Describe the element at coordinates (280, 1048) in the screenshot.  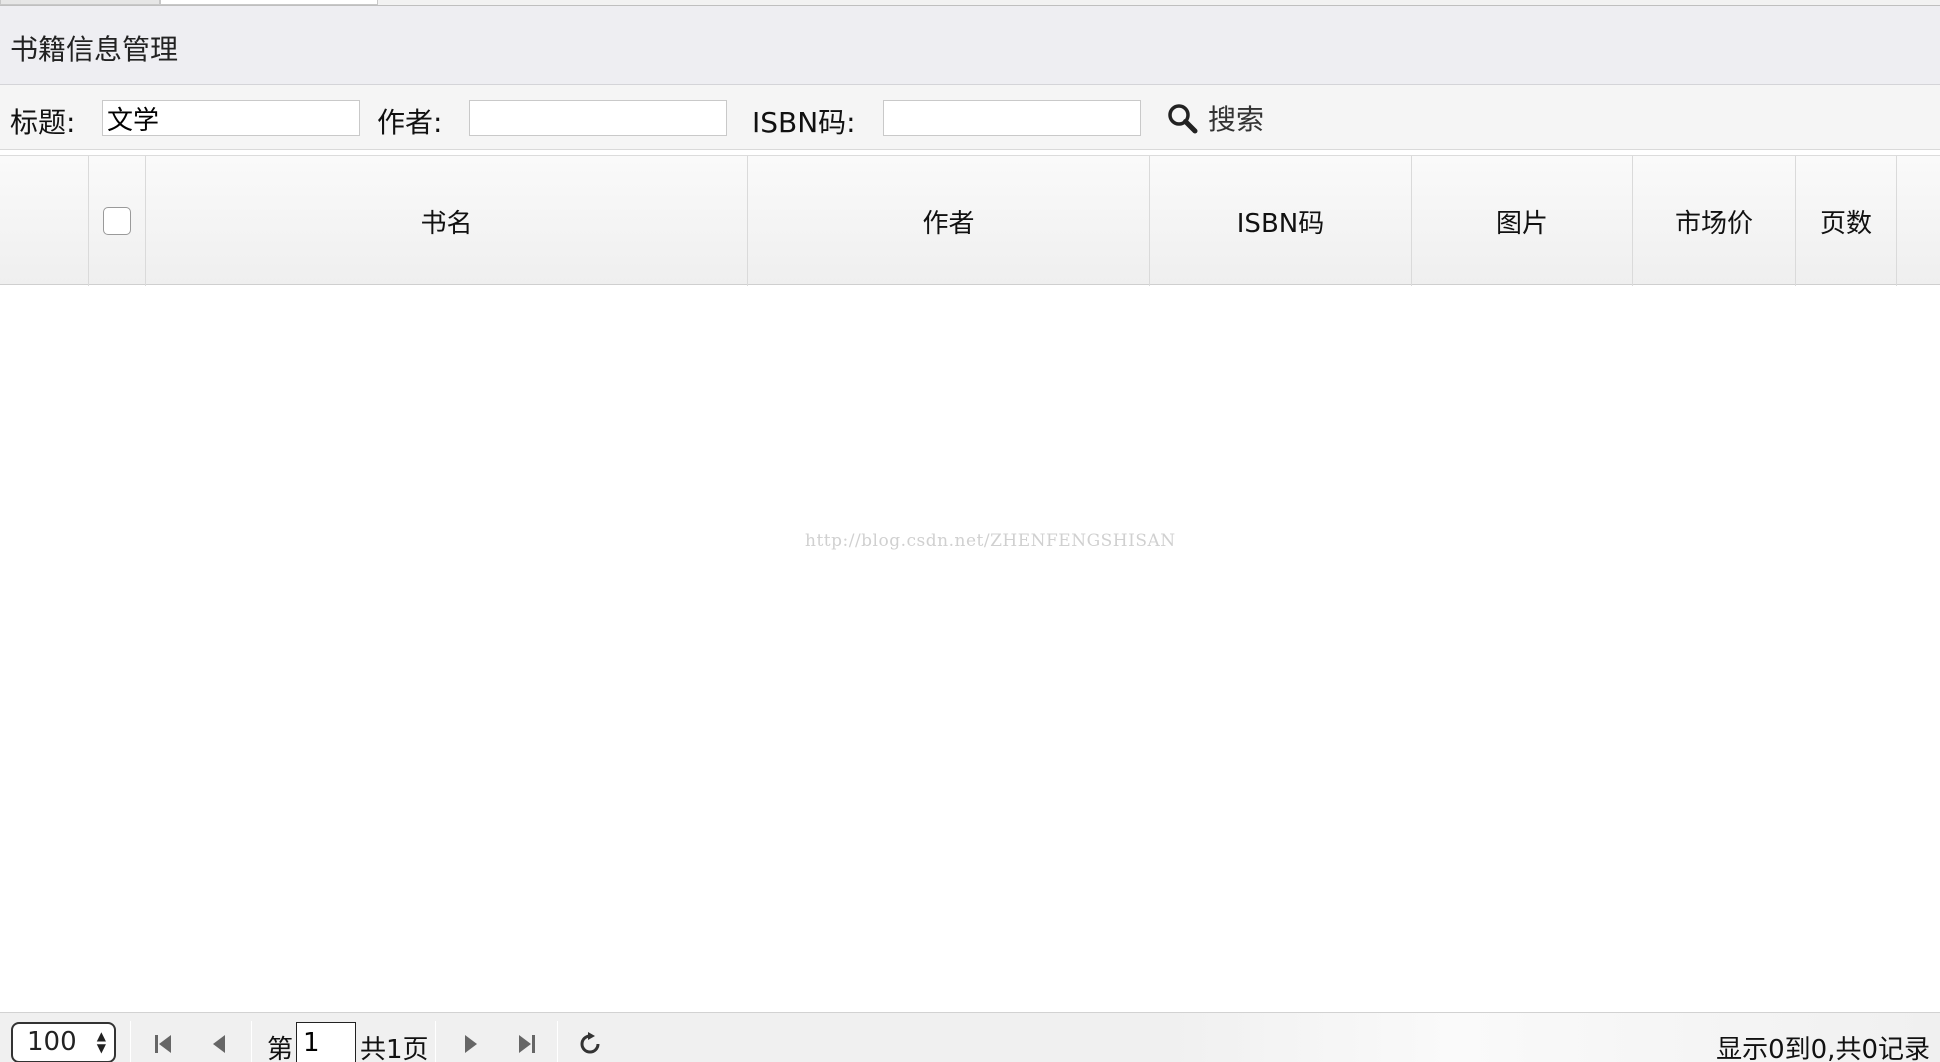
I see `page-prefix-label: 第` at that location.